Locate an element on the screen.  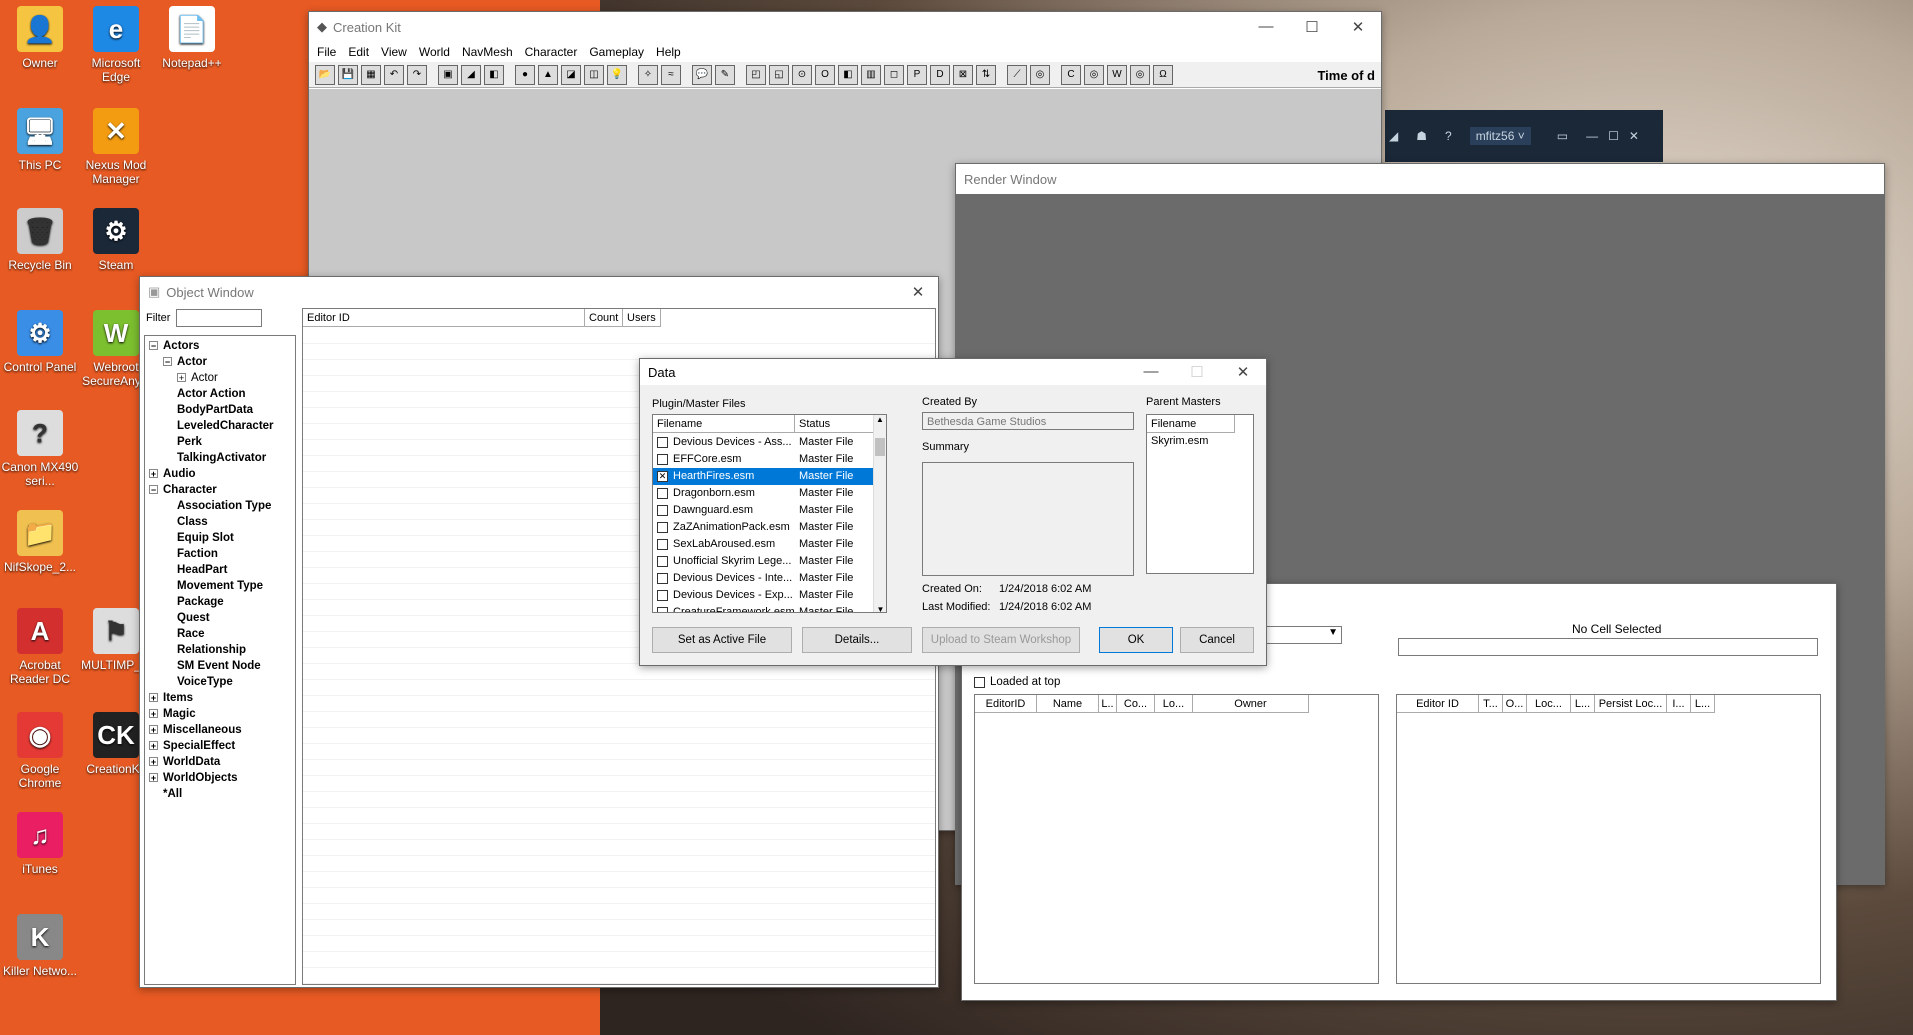
parent-master-row: Skyrim.esm is located at coordinates (1179, 441).